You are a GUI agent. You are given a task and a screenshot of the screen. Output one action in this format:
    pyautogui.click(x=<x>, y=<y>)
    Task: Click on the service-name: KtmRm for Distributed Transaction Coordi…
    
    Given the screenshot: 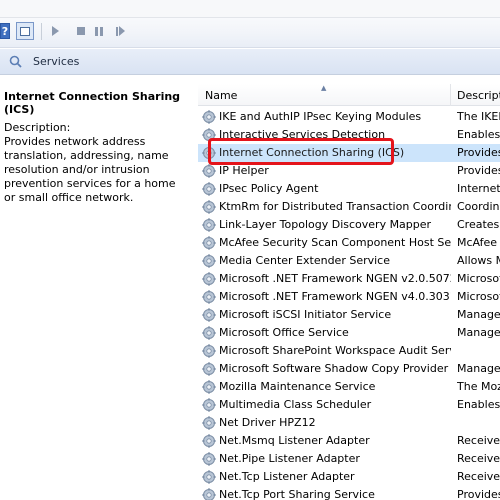 What is the action you would take?
    pyautogui.click(x=335, y=206)
    